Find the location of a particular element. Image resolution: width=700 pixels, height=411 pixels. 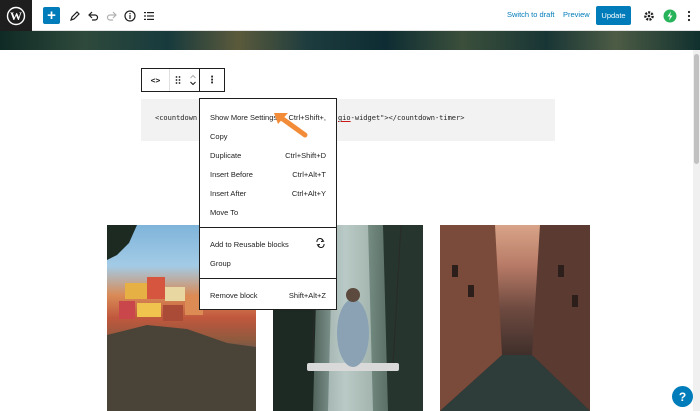

menu-item-move-to: Move To is located at coordinates (268, 212).